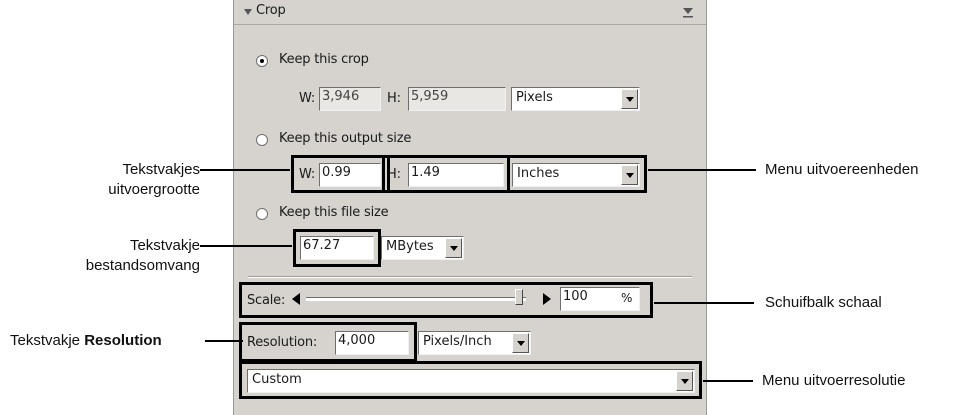  I want to click on panel-menu-icon, so click(688, 11).